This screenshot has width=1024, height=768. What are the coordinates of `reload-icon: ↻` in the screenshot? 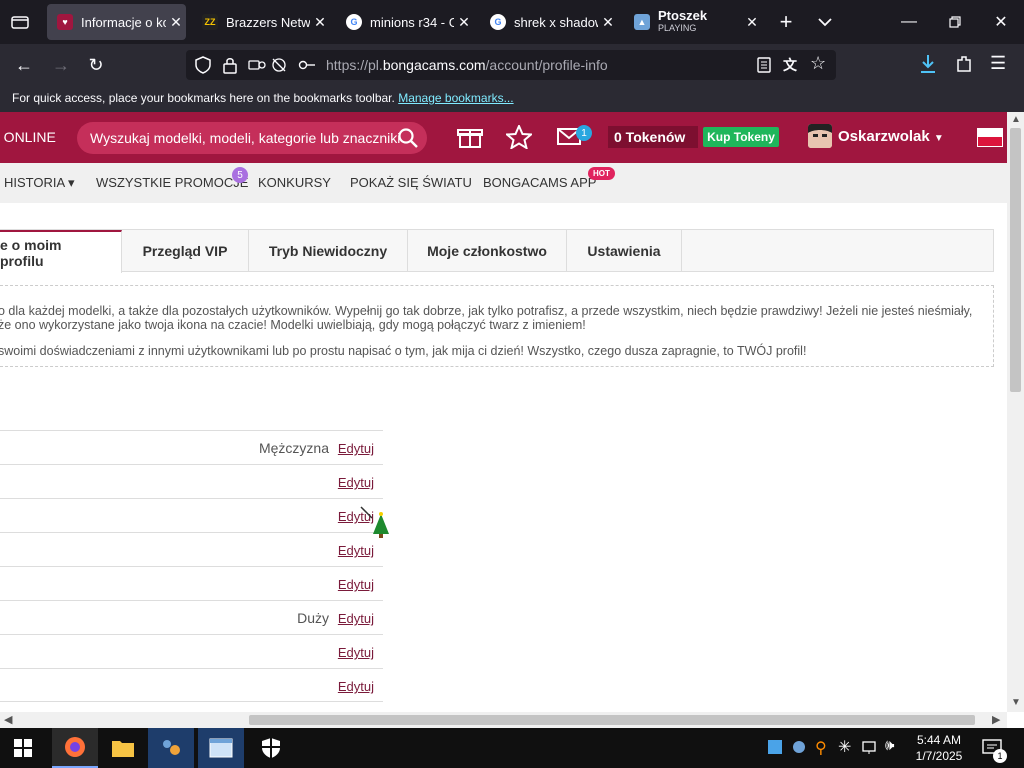 It's located at (96, 65).